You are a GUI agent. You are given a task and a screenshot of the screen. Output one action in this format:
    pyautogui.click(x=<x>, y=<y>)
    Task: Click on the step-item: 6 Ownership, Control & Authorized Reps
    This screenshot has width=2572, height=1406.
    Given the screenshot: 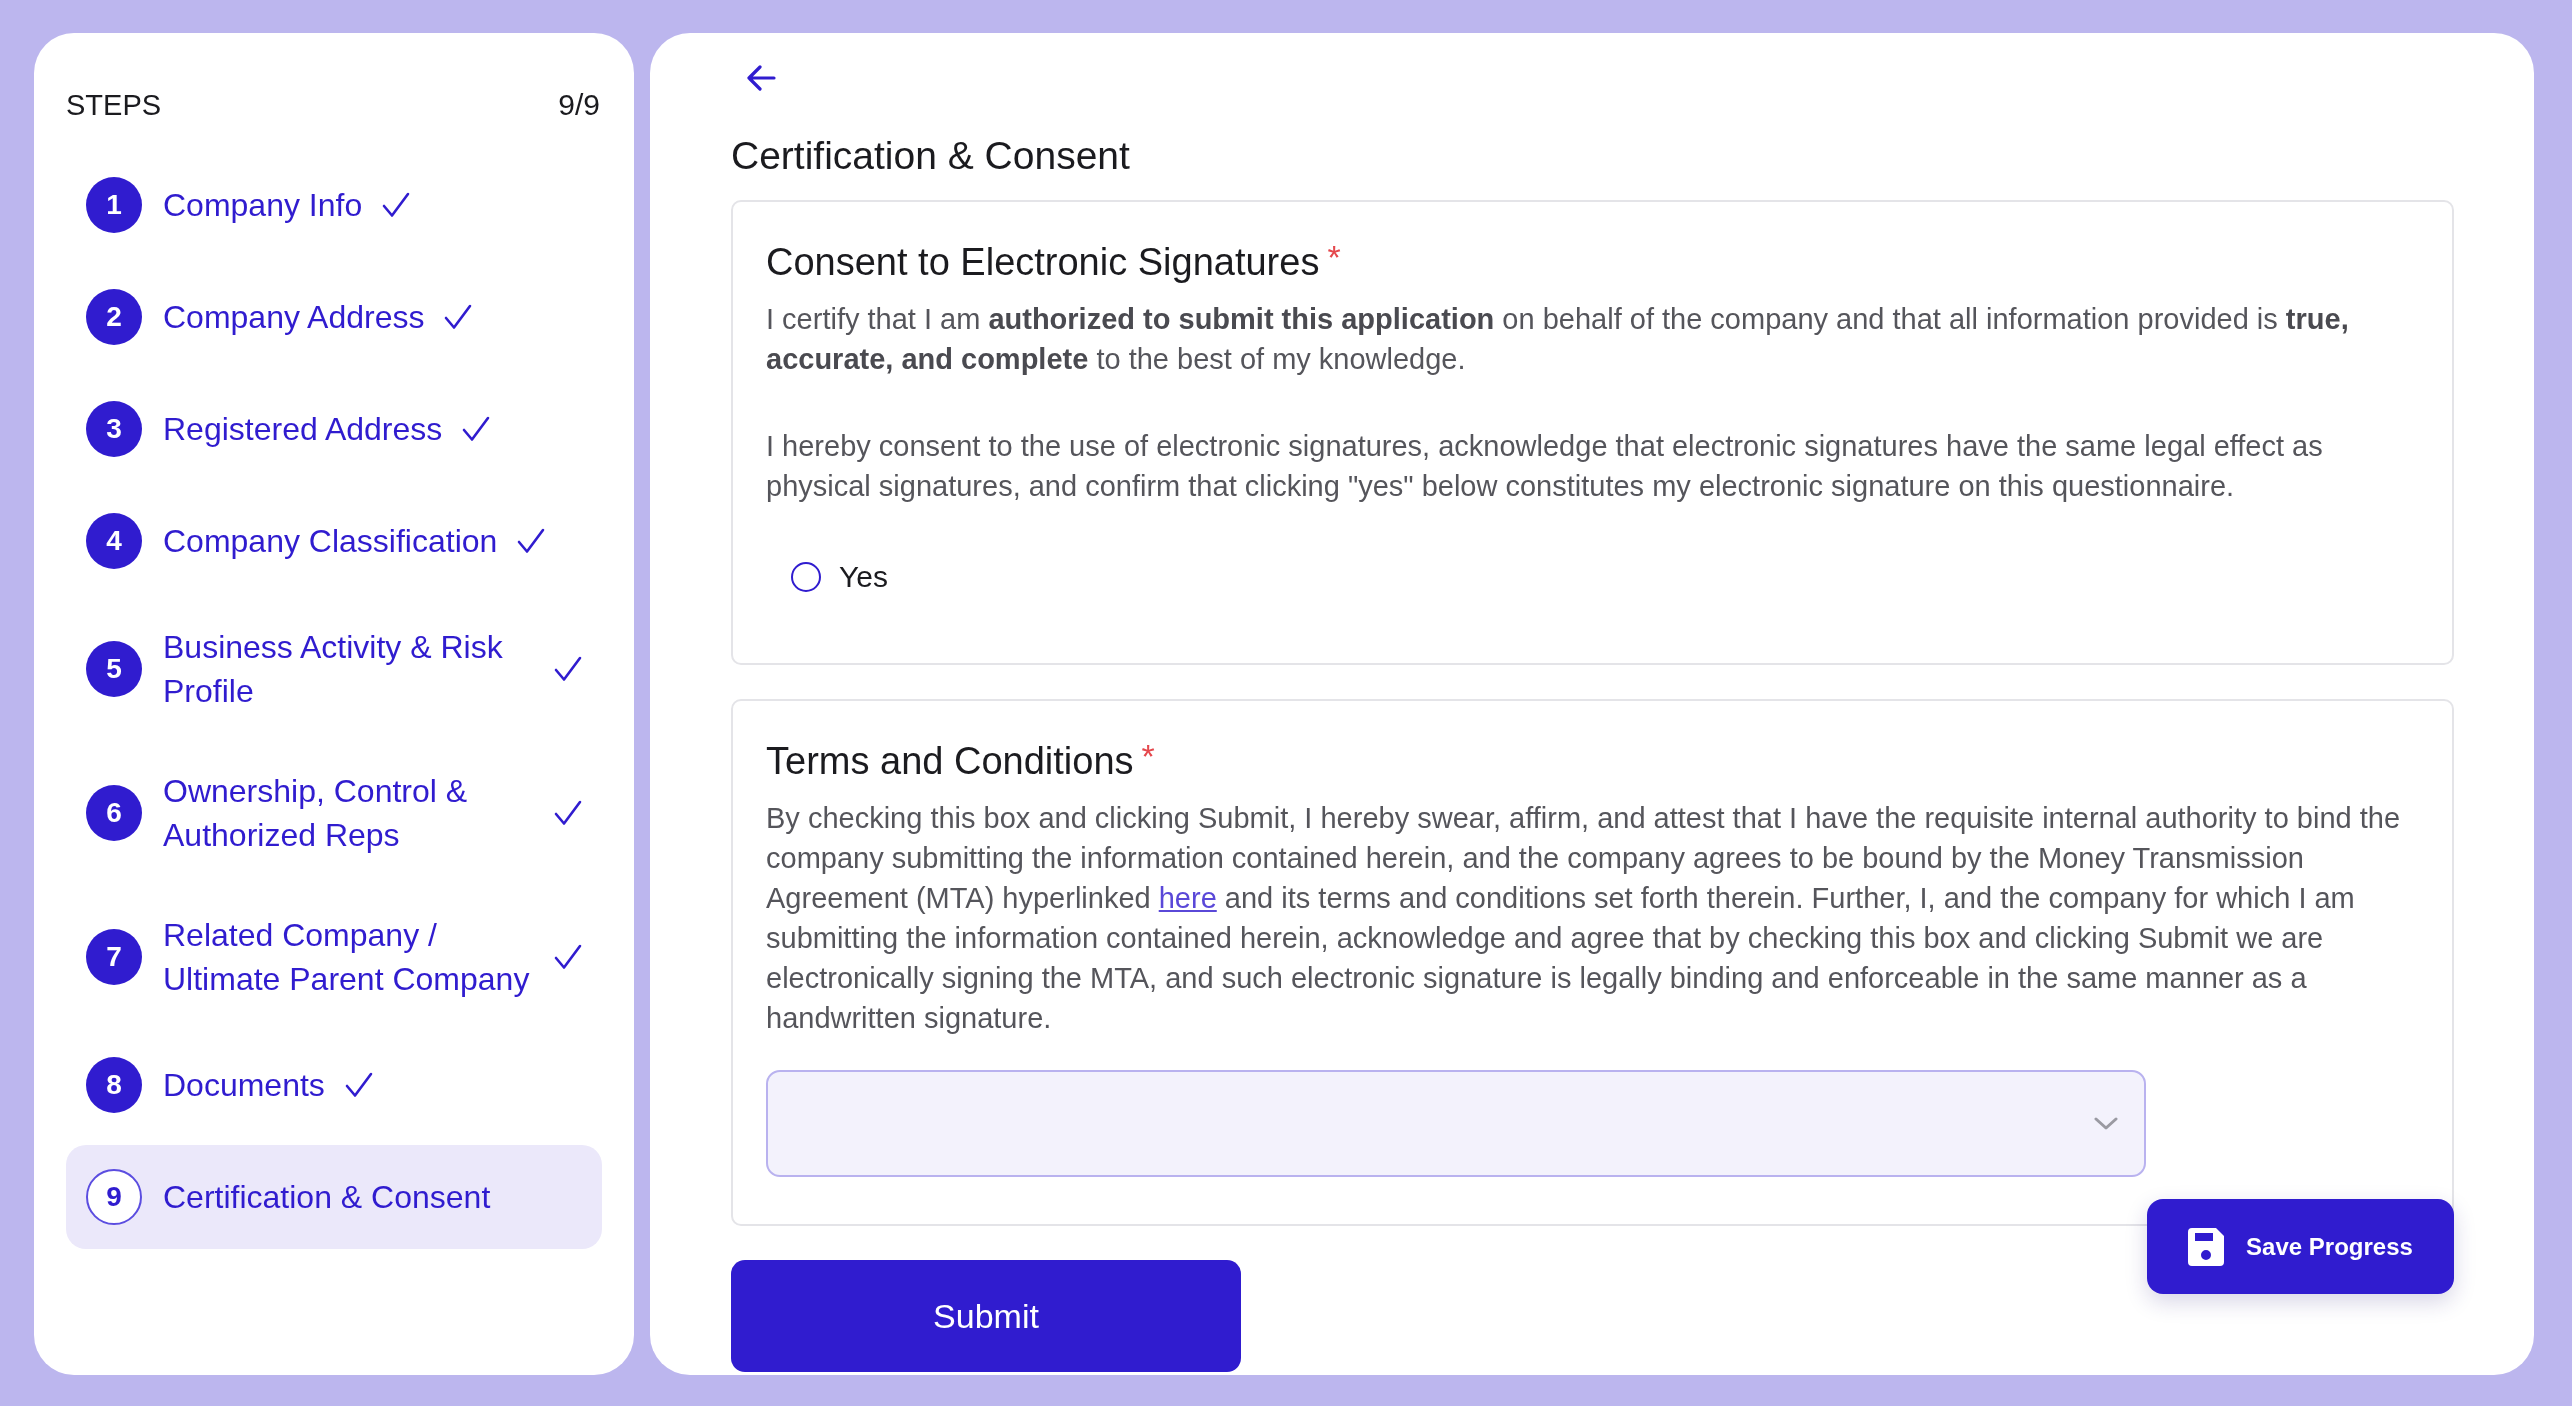 What is the action you would take?
    pyautogui.click(x=334, y=813)
    